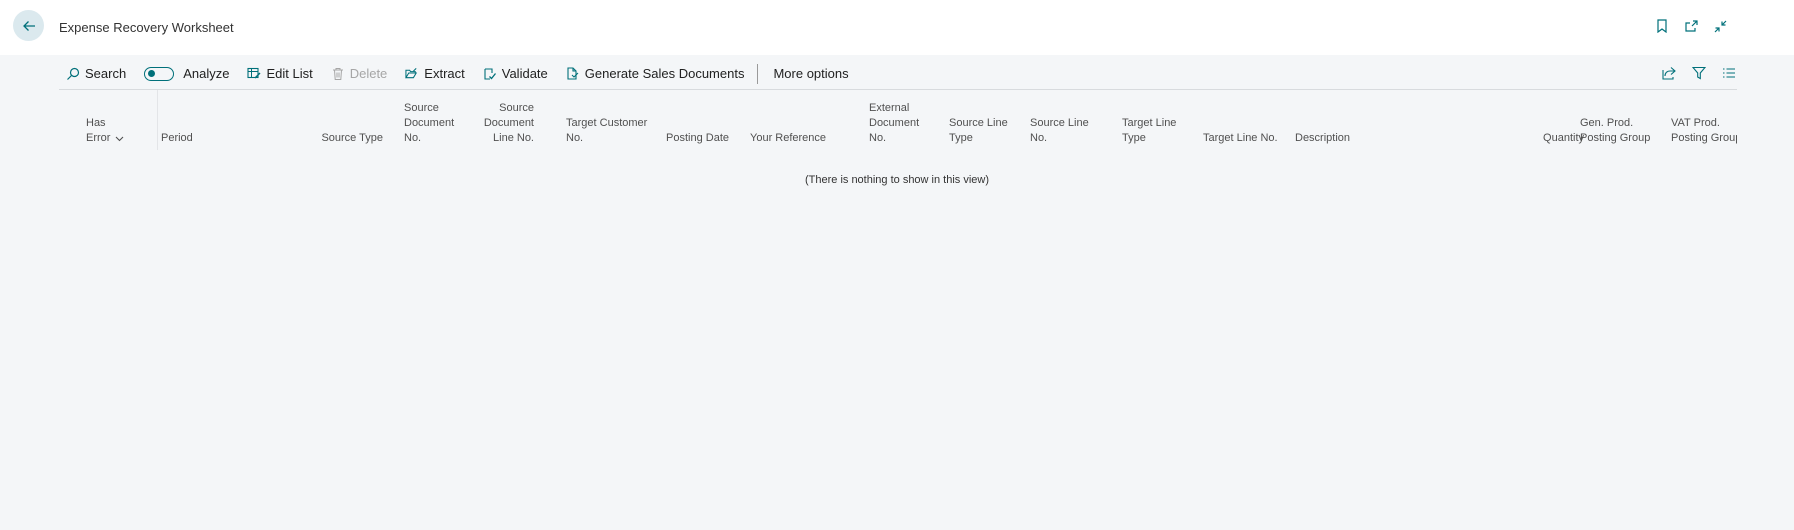 This screenshot has height=530, width=1794. I want to click on column-header-line: Has, so click(96, 123).